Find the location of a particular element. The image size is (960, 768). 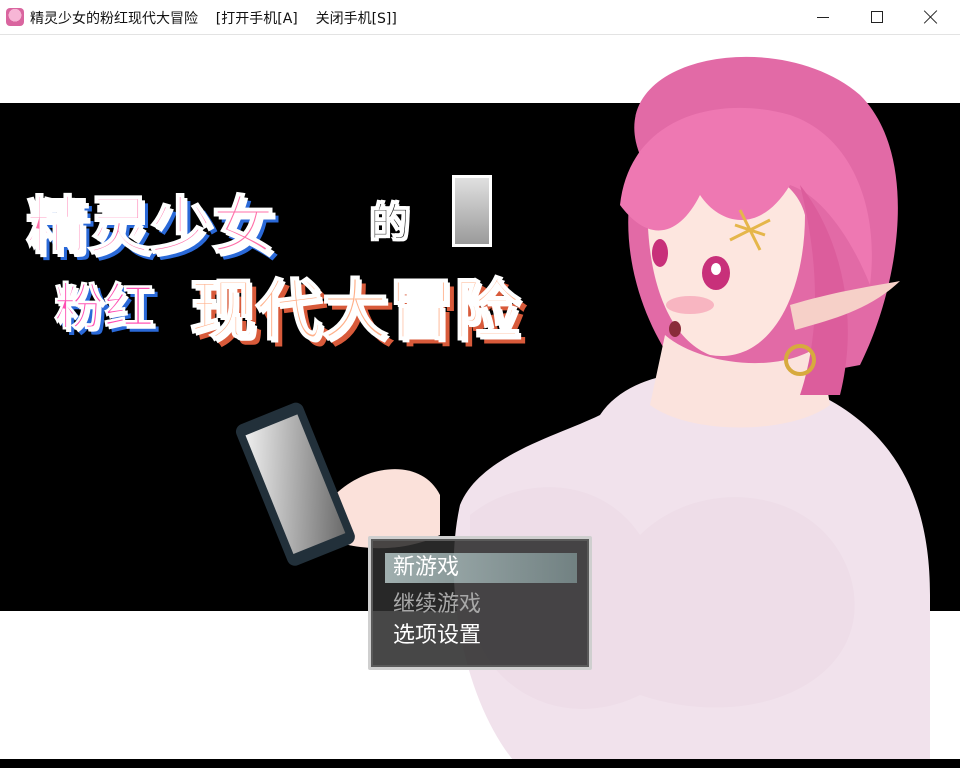

minimize-button is located at coordinates (823, 17).